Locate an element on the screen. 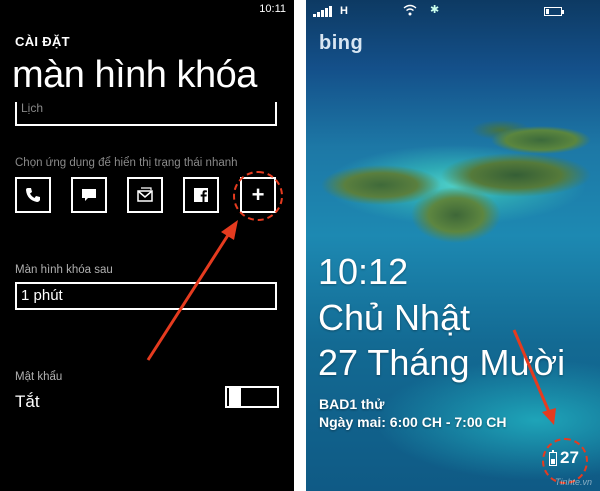 This screenshot has width=600, height=491. facebook-icon is located at coordinates (201, 195).